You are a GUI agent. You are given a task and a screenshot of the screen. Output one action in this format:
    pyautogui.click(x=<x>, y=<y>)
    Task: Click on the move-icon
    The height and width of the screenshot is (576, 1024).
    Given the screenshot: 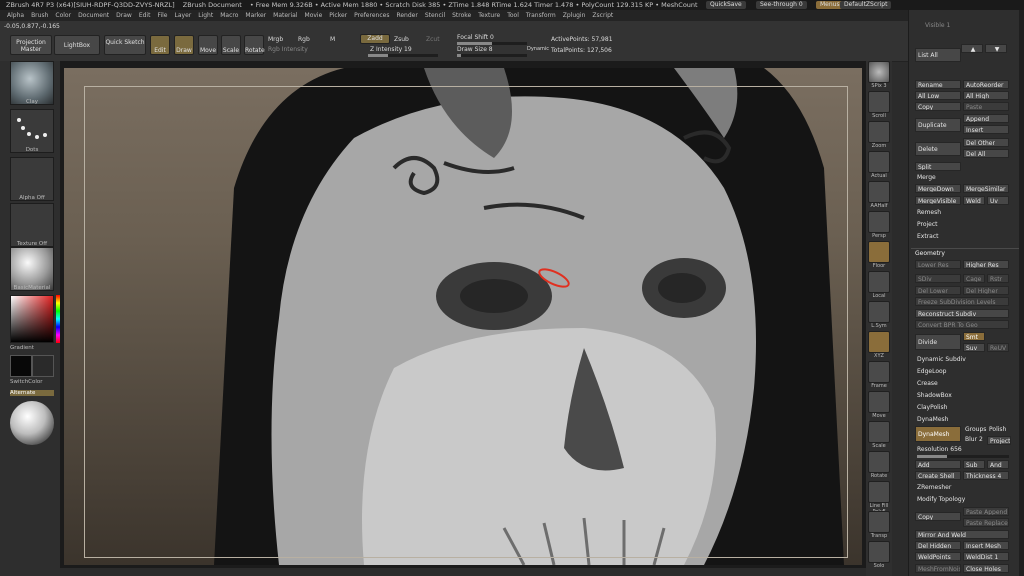 What is the action you would take?
    pyautogui.click(x=879, y=402)
    